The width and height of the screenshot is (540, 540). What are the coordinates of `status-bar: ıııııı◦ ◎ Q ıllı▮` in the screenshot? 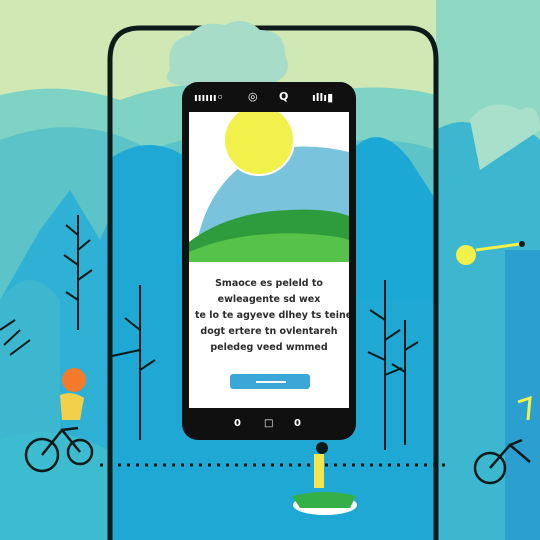 It's located at (269, 97).